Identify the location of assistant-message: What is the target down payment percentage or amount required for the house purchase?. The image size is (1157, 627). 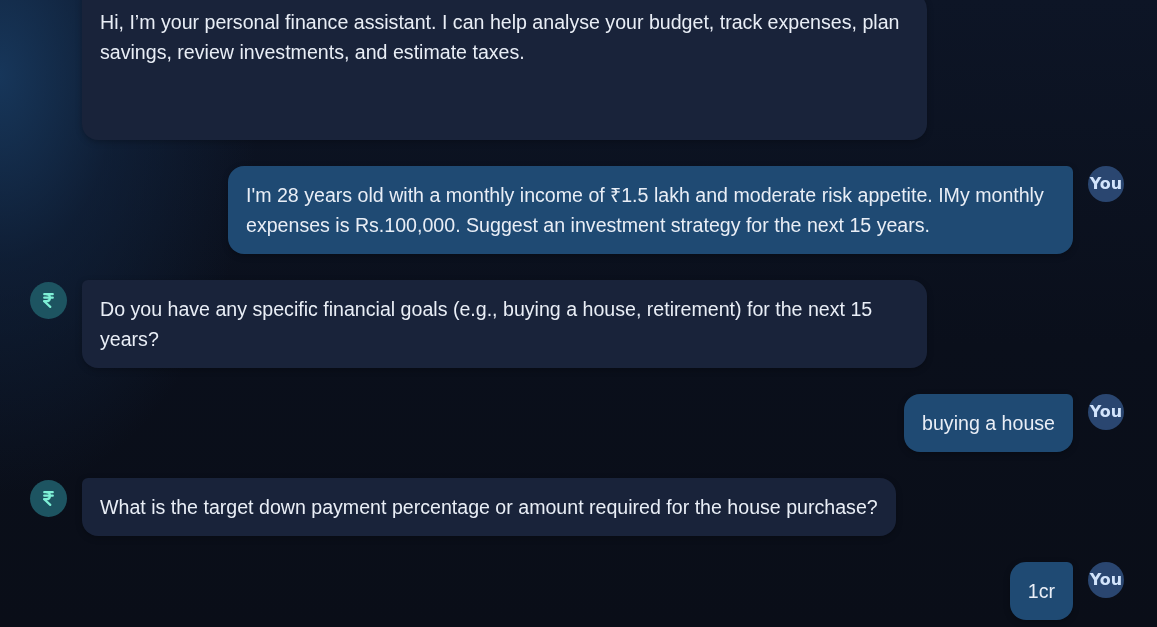
(489, 507).